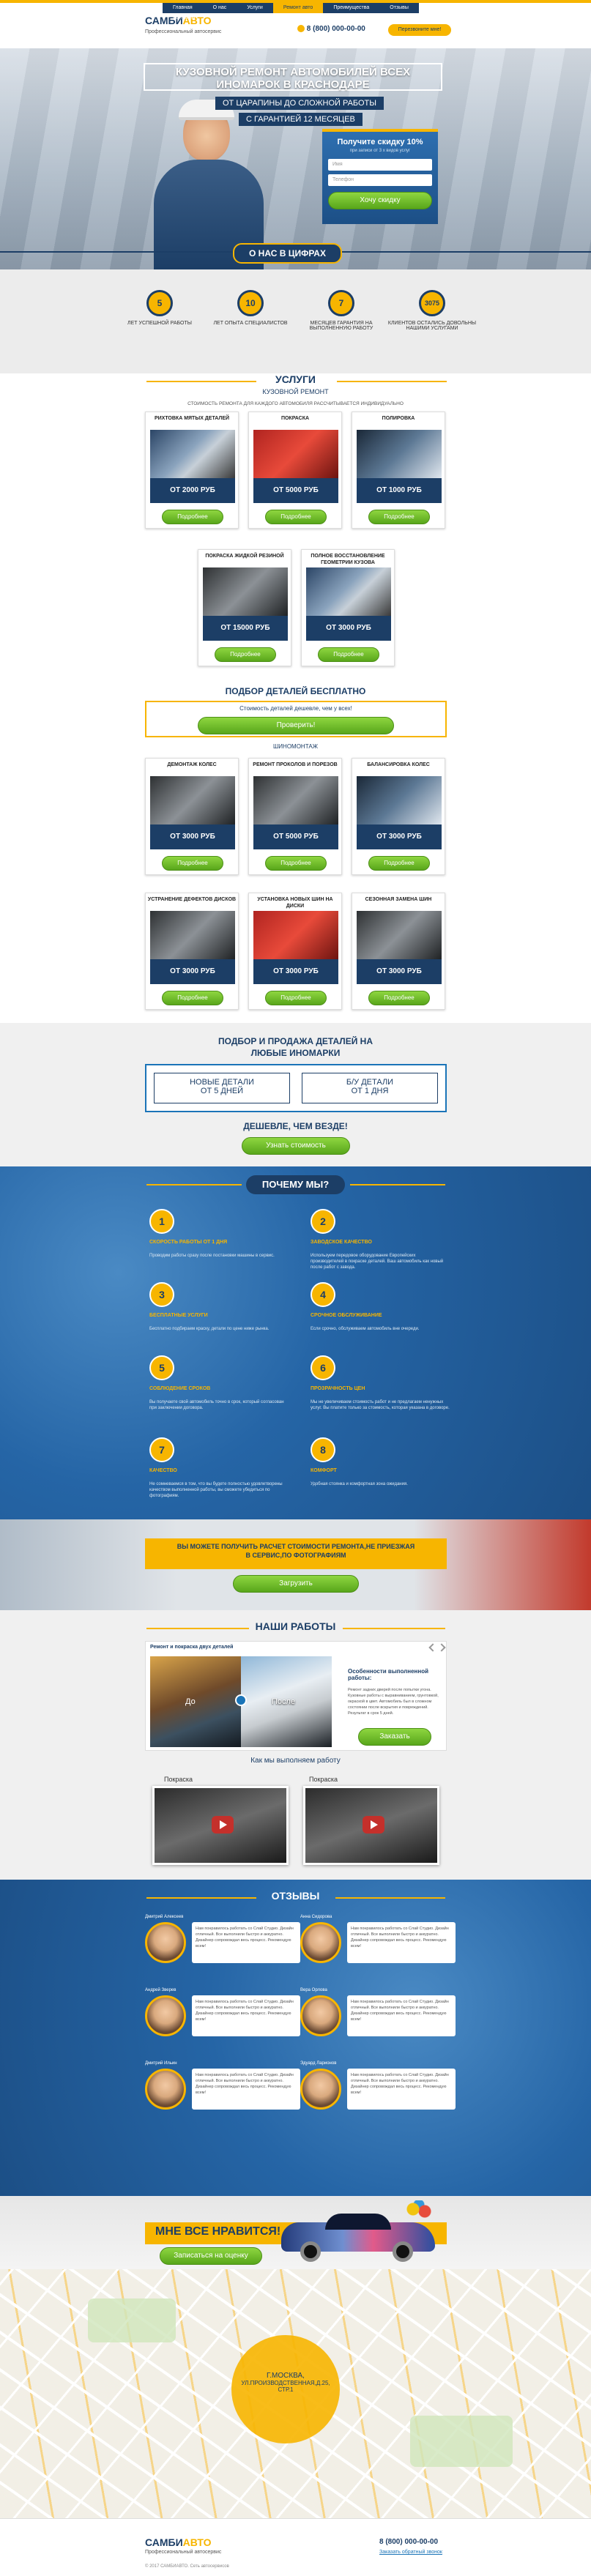 Image resolution: width=591 pixels, height=2576 pixels. Describe the element at coordinates (286, 1701) in the screenshot. I see `after-photo: После` at that location.